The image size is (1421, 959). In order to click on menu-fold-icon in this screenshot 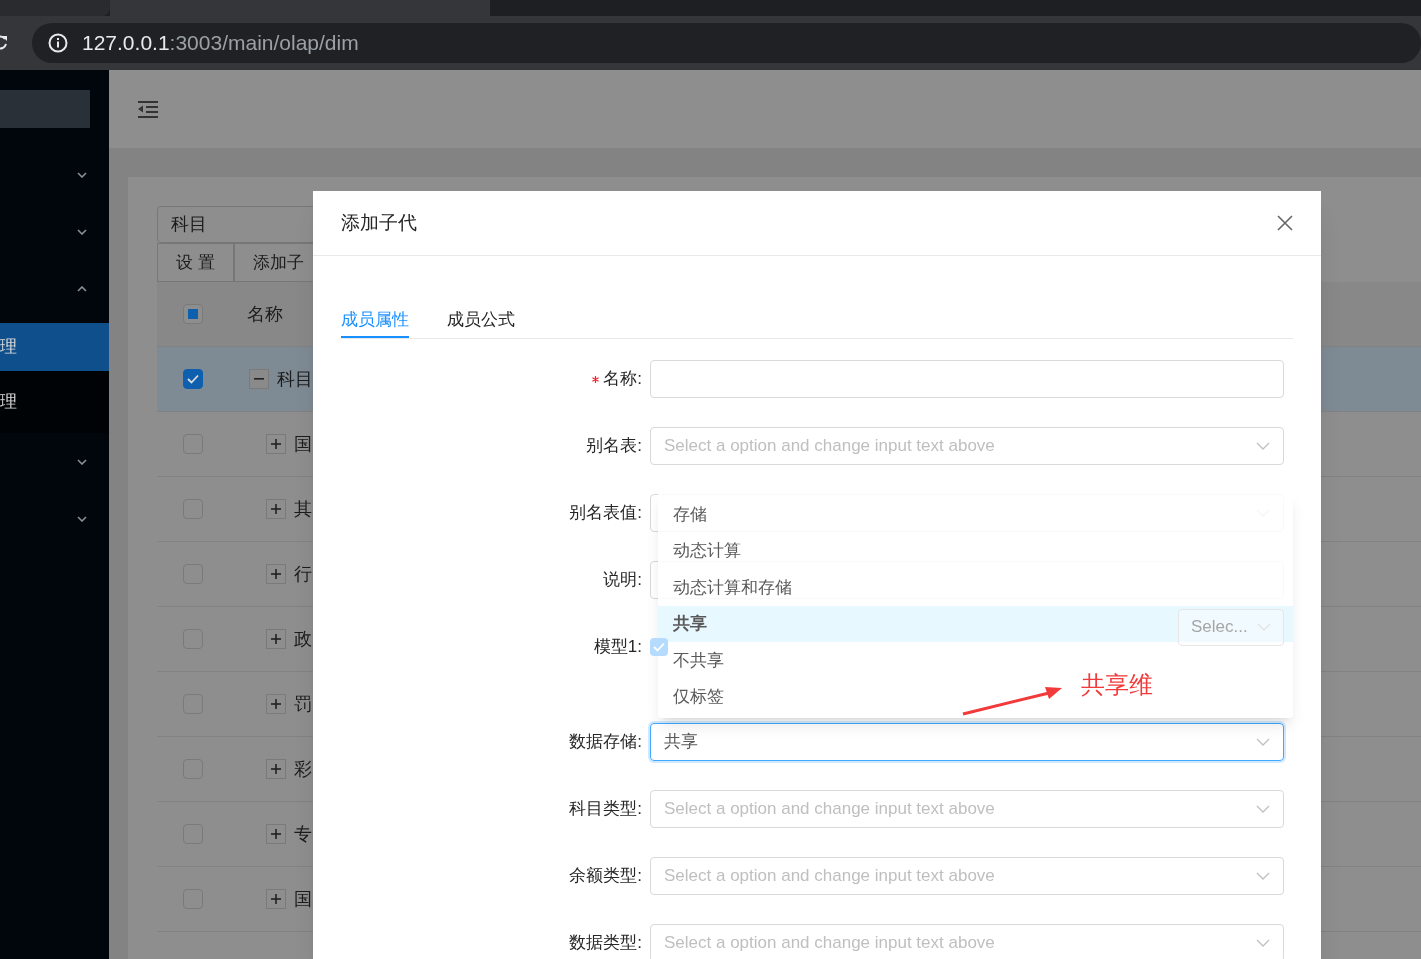, I will do `click(148, 109)`.